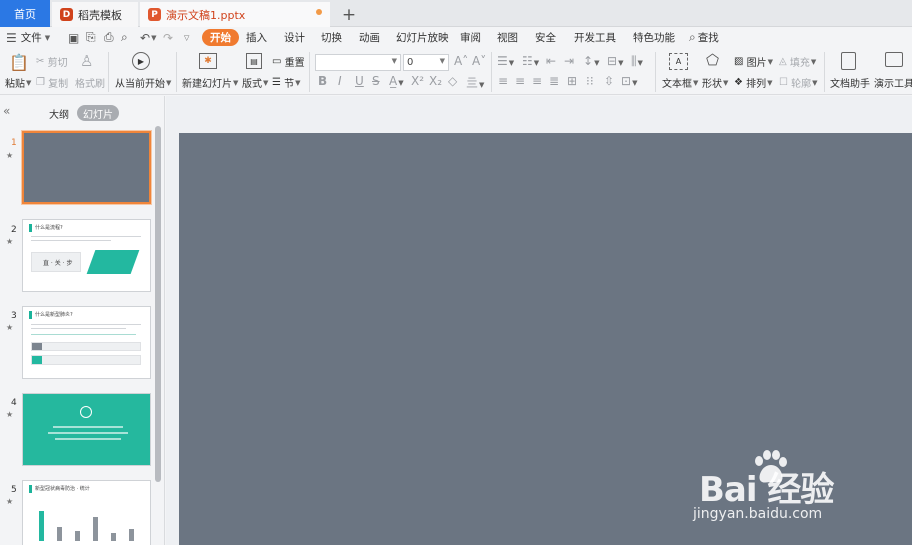 The image size is (912, 545). What do you see at coordinates (18, 83) in the screenshot?
I see `paste-button: 粘贴 ▼` at bounding box center [18, 83].